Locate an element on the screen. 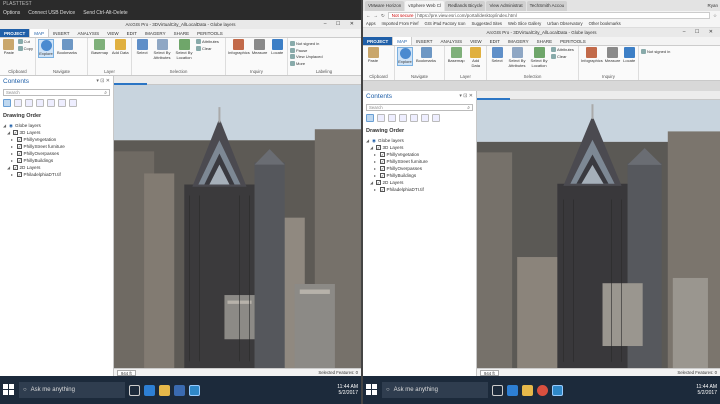 This screenshot has height=404, width=720. arcgis-pro-icon is located at coordinates (194, 390).